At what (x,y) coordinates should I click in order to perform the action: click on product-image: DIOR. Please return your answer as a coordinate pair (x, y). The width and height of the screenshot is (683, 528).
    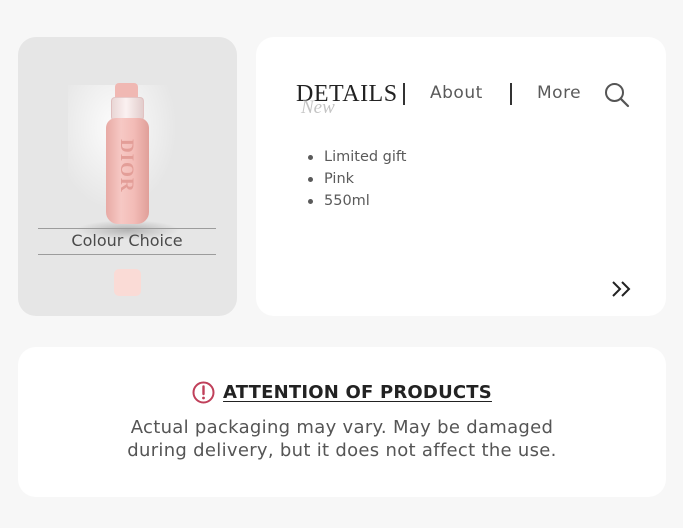
    Looking at the image, I should click on (127, 160).